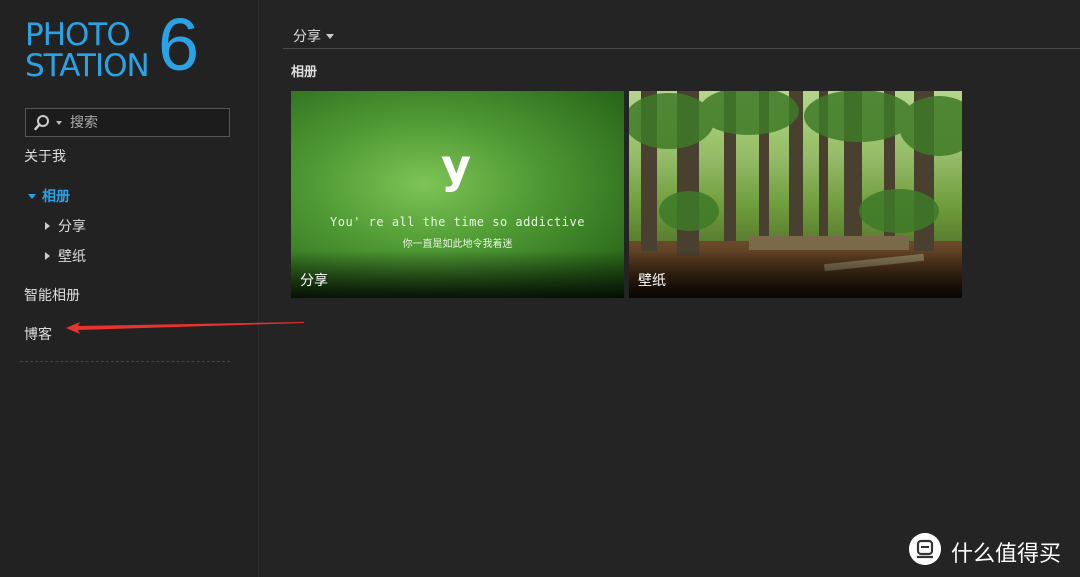 This screenshot has height=577, width=1080. What do you see at coordinates (45, 156) in the screenshot?
I see `sidebar-item-about: 关于我` at bounding box center [45, 156].